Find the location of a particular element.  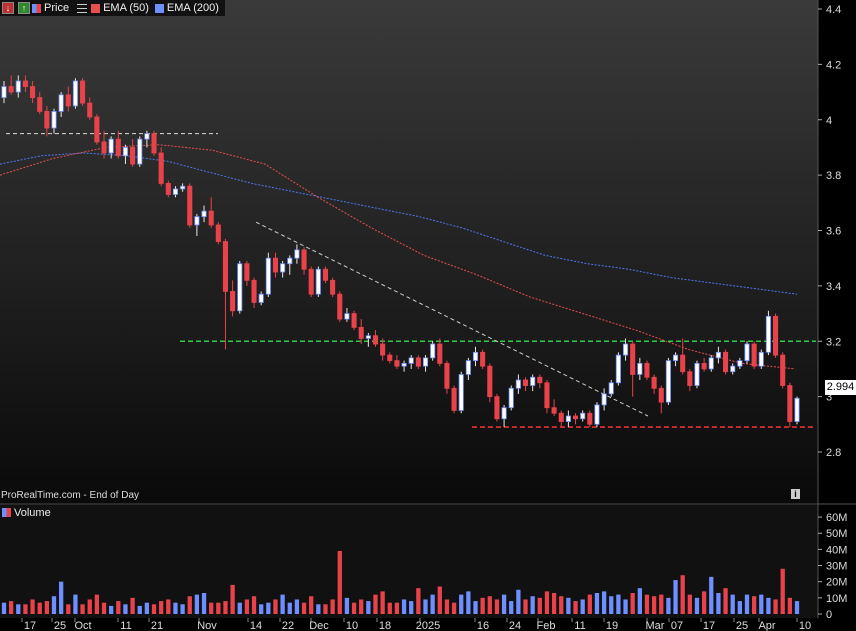

date-tick-label: Feb is located at coordinates (546, 625).